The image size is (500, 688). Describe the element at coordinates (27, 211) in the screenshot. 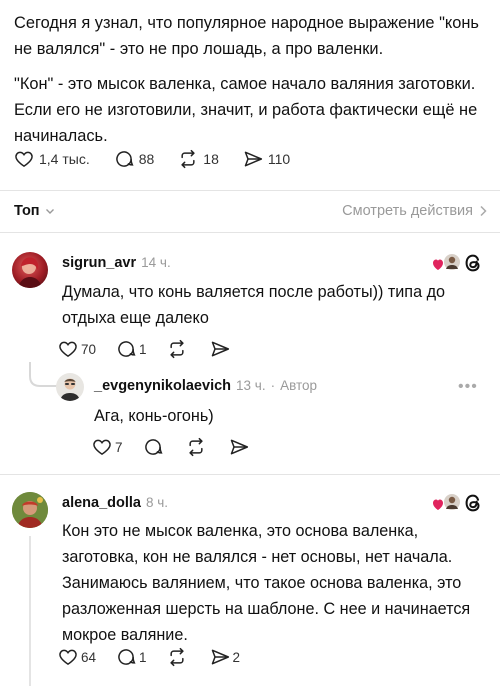

I see `sort-label: Топ` at that location.